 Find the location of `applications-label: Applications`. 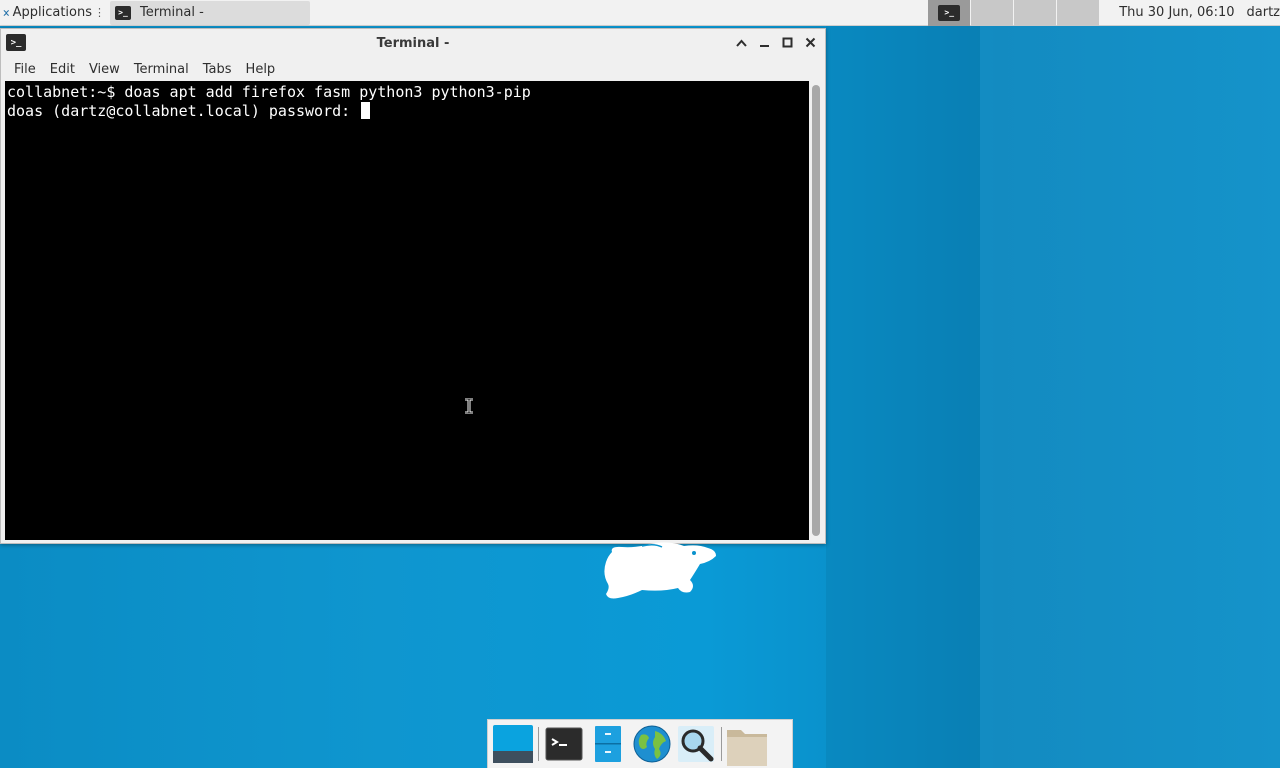

applications-label: Applications is located at coordinates (52, 12).